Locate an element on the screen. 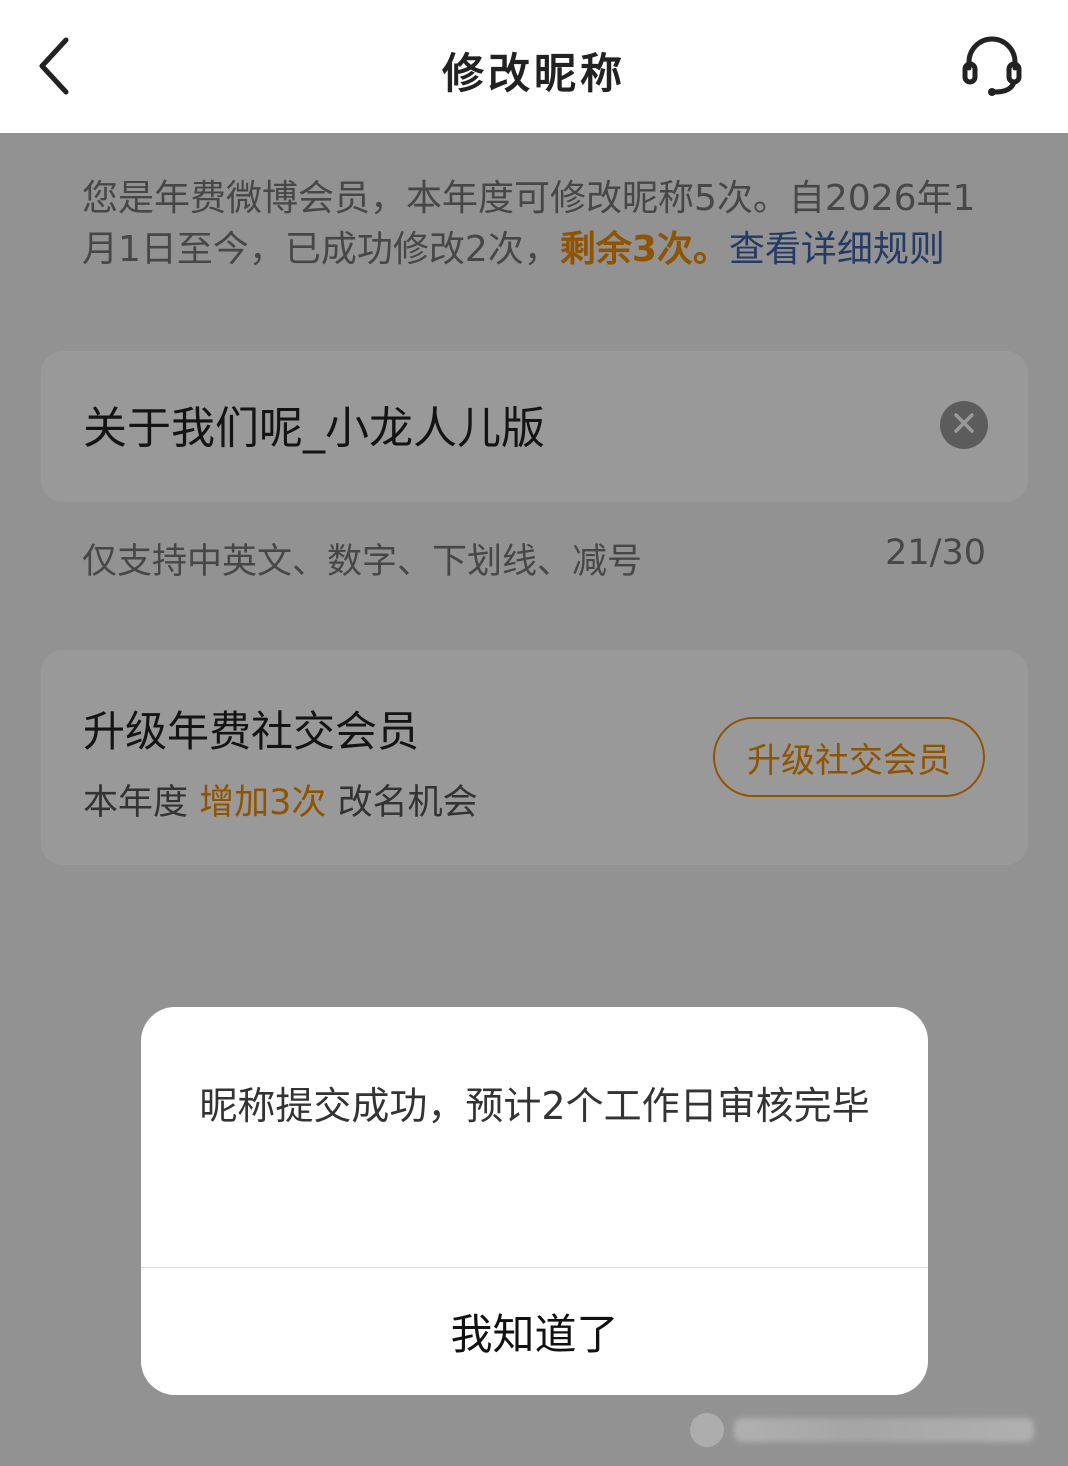  watermark-text-blurred is located at coordinates (884, 1430).